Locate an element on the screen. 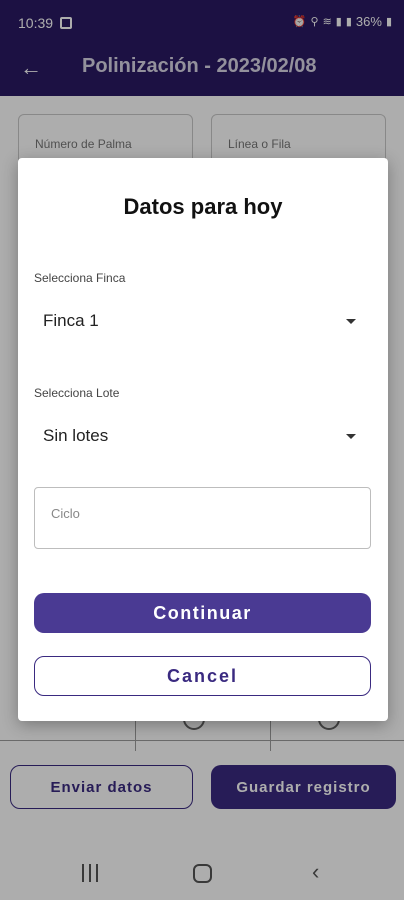 The width and height of the screenshot is (404, 900). cycle-input is located at coordinates (201, 513).